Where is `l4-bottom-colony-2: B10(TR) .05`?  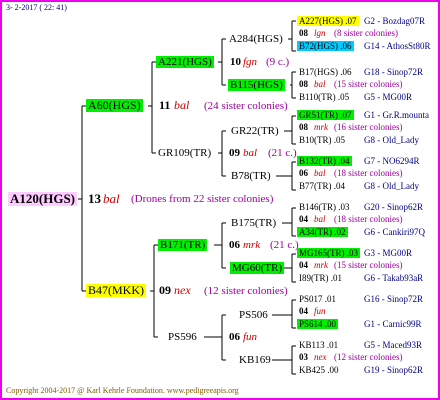 l4-bottom-colony-2: B10(TR) .05 is located at coordinates (322, 140).